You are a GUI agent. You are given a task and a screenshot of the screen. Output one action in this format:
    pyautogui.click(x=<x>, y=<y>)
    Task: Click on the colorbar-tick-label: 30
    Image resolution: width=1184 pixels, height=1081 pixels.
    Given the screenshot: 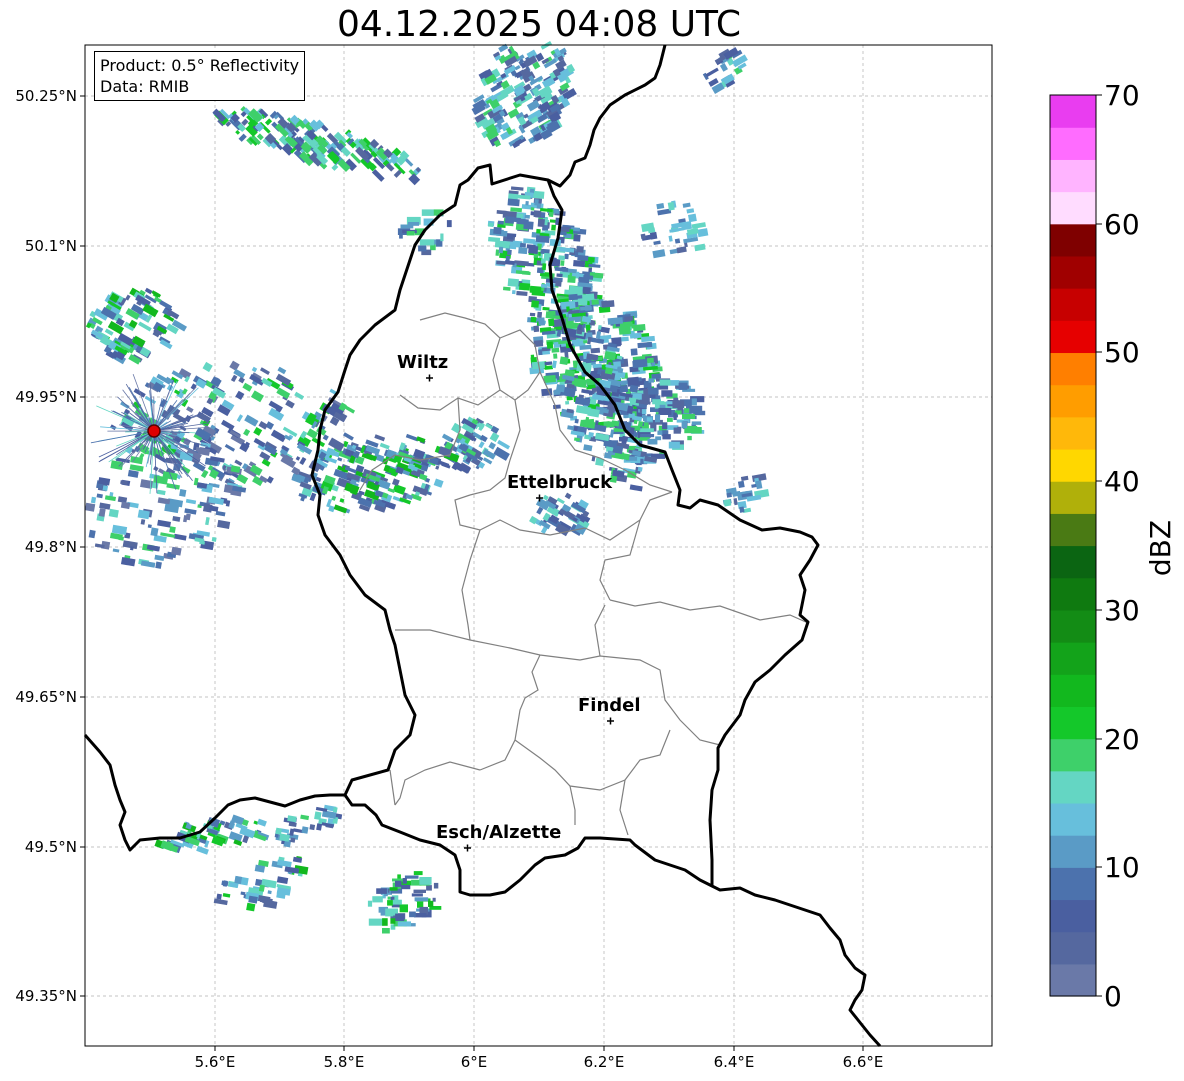 What is the action you would take?
    pyautogui.click(x=1122, y=610)
    